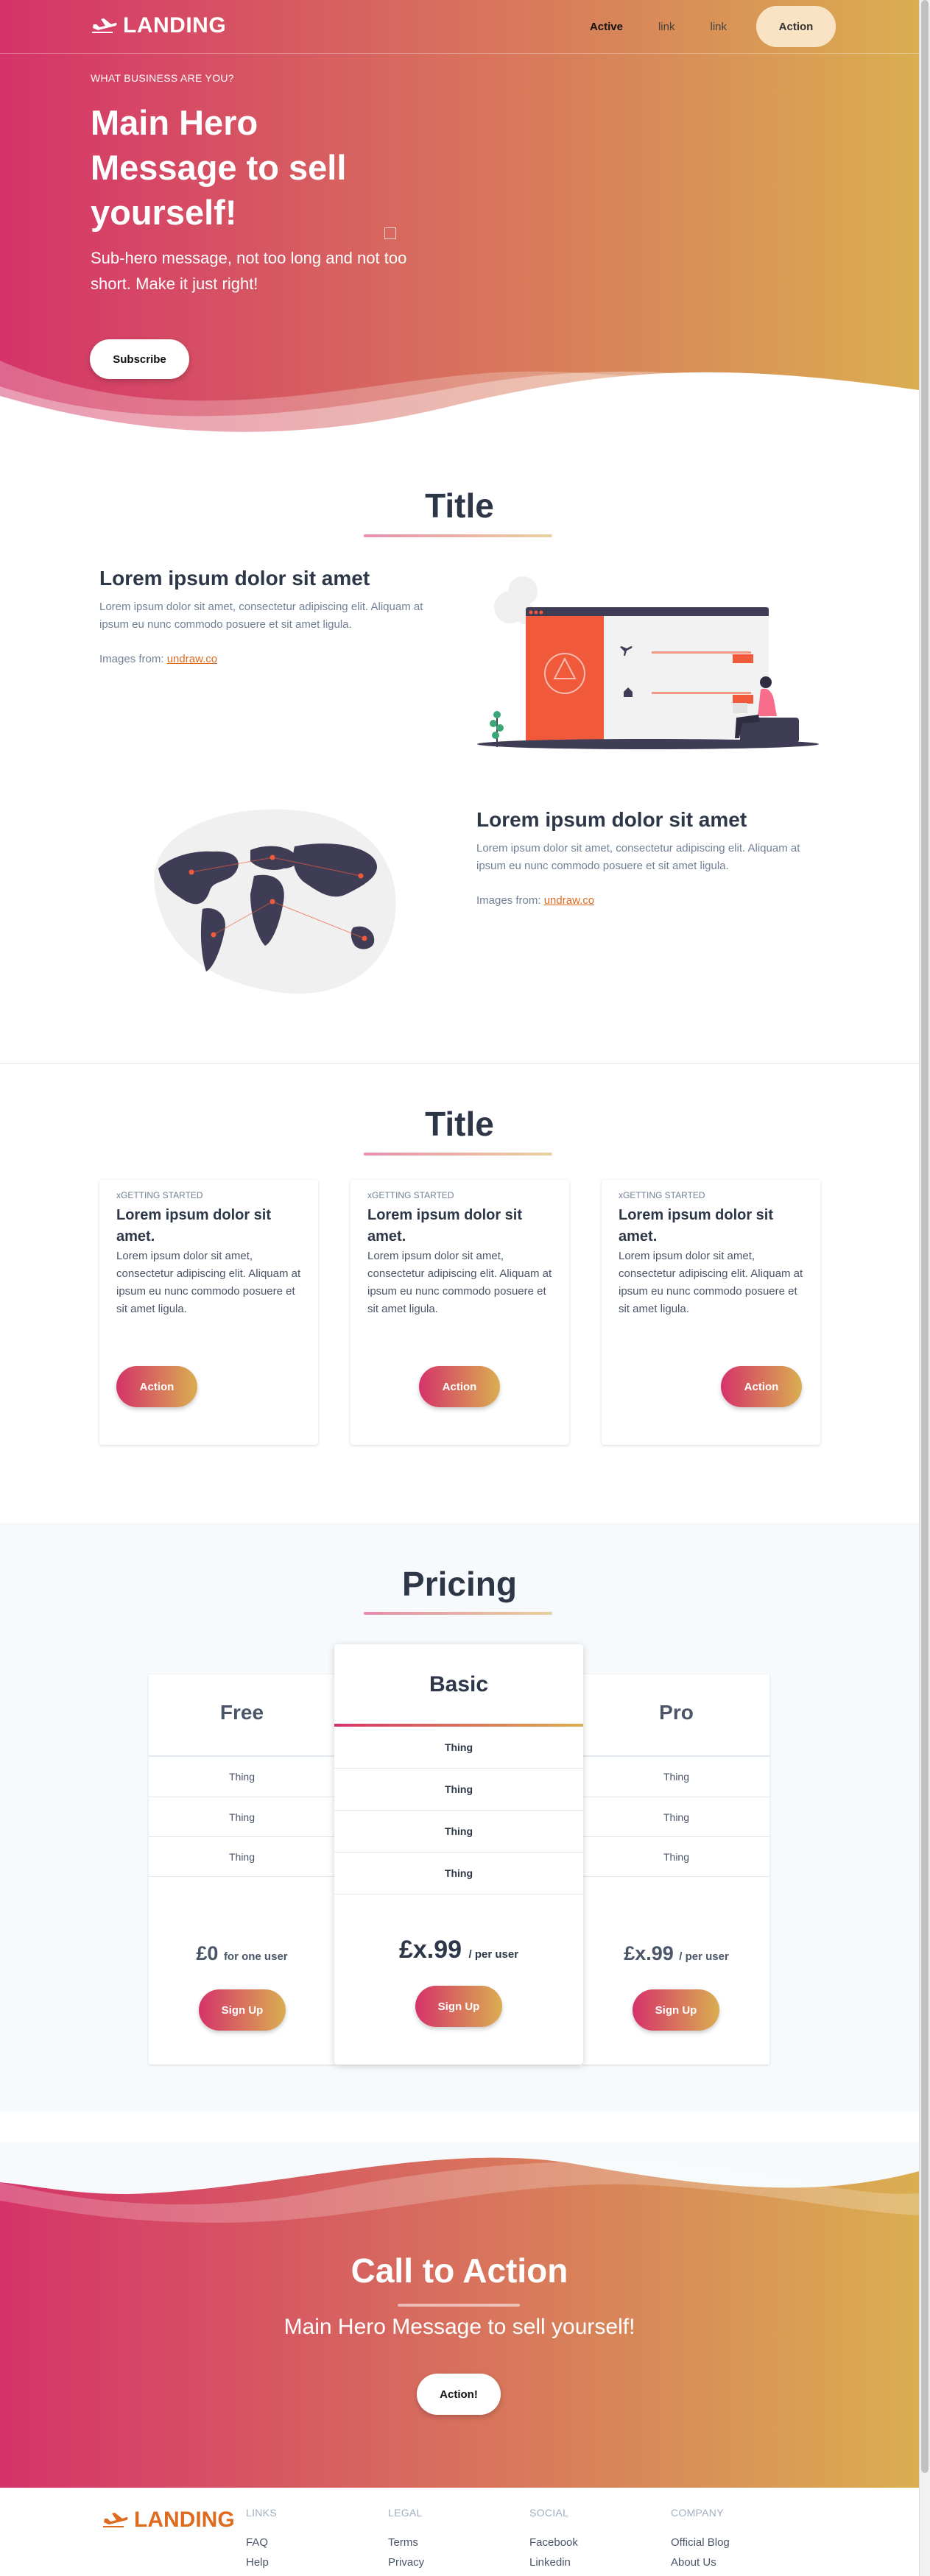 This screenshot has width=930, height=2576. Describe the element at coordinates (649, 1953) in the screenshot. I see `plan-pro-amount: £x.99` at that location.